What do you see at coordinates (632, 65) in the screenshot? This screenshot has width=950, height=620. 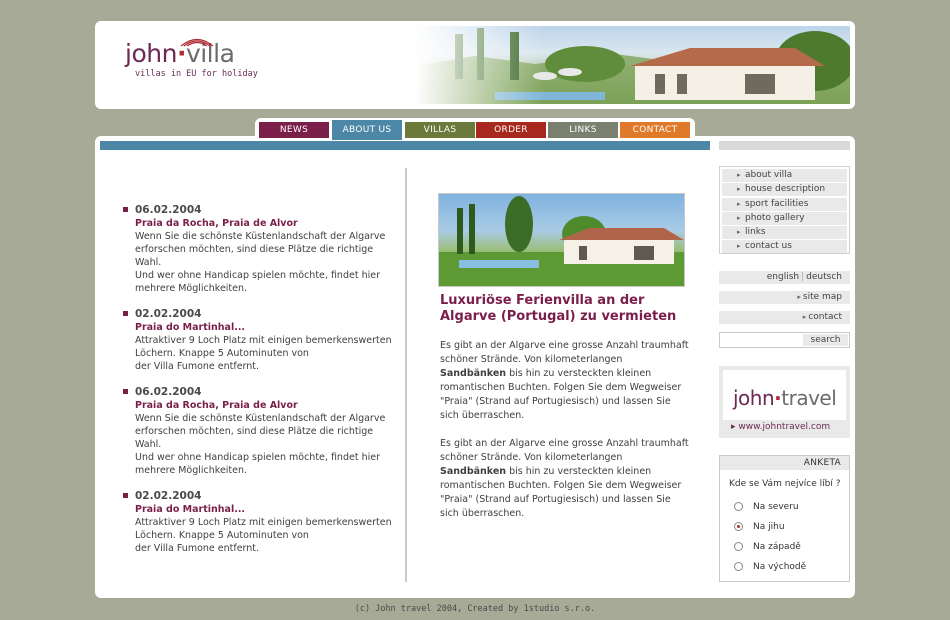 I see `hero-image` at bounding box center [632, 65].